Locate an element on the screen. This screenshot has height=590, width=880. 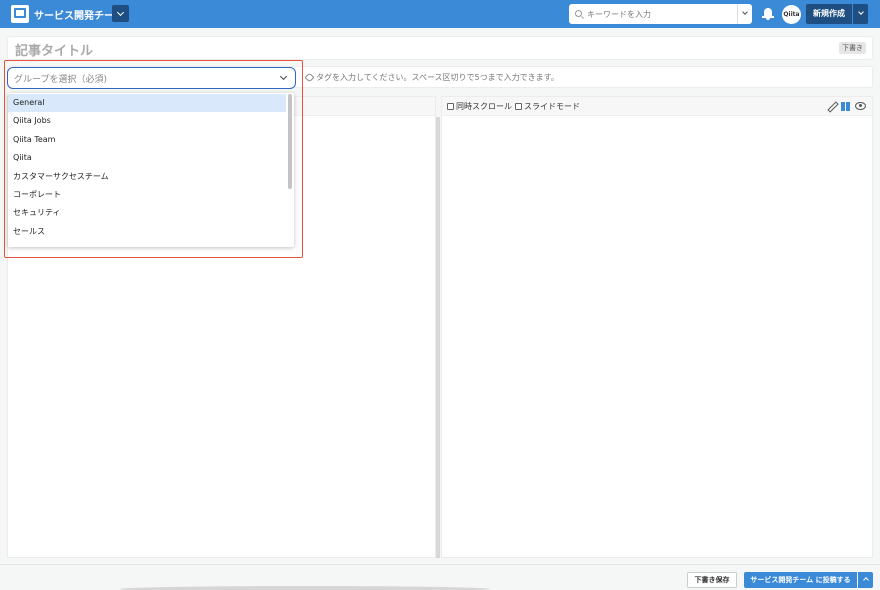
dropdown-scrollbar is located at coordinates (290, 141).